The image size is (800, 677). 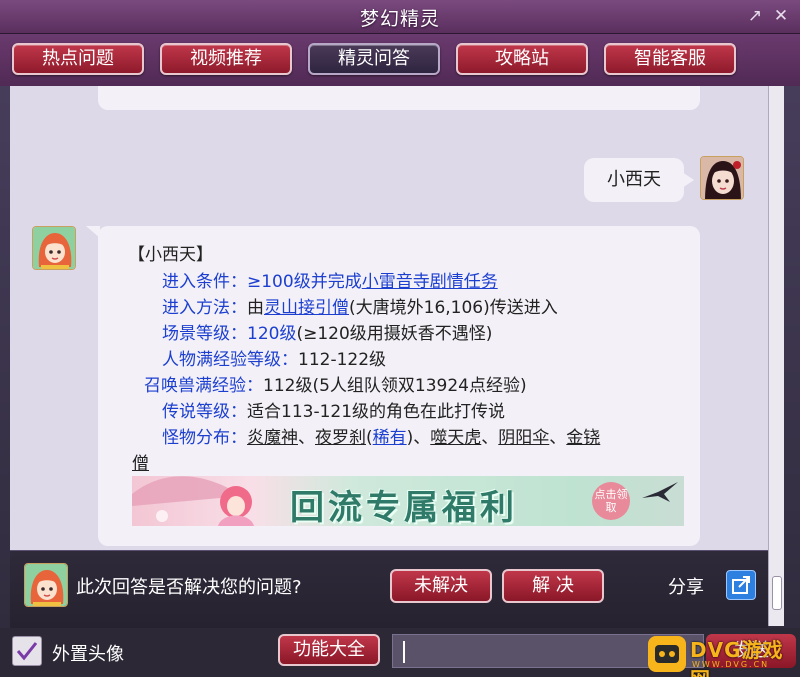 I want to click on player-exp-value: 112-122级, so click(x=342, y=360).